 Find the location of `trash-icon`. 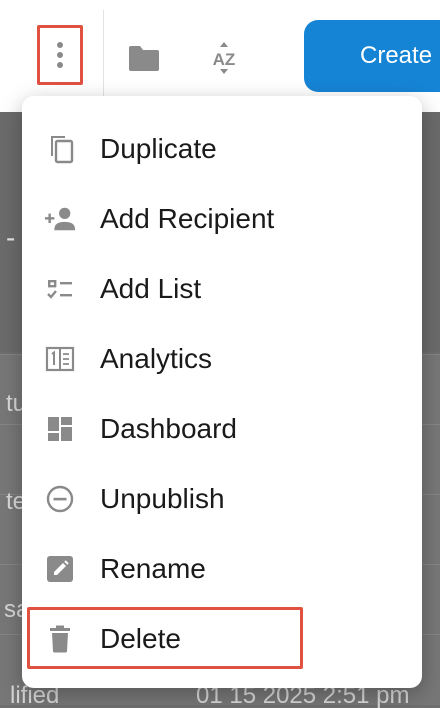

trash-icon is located at coordinates (60, 639).